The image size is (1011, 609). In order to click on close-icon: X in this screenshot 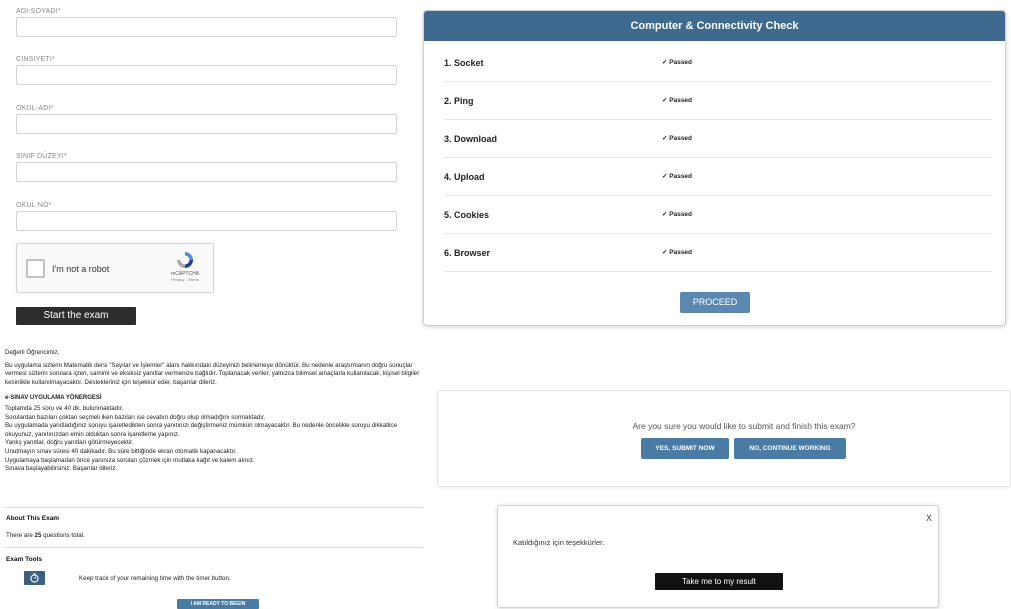, I will do `click(929, 518)`.